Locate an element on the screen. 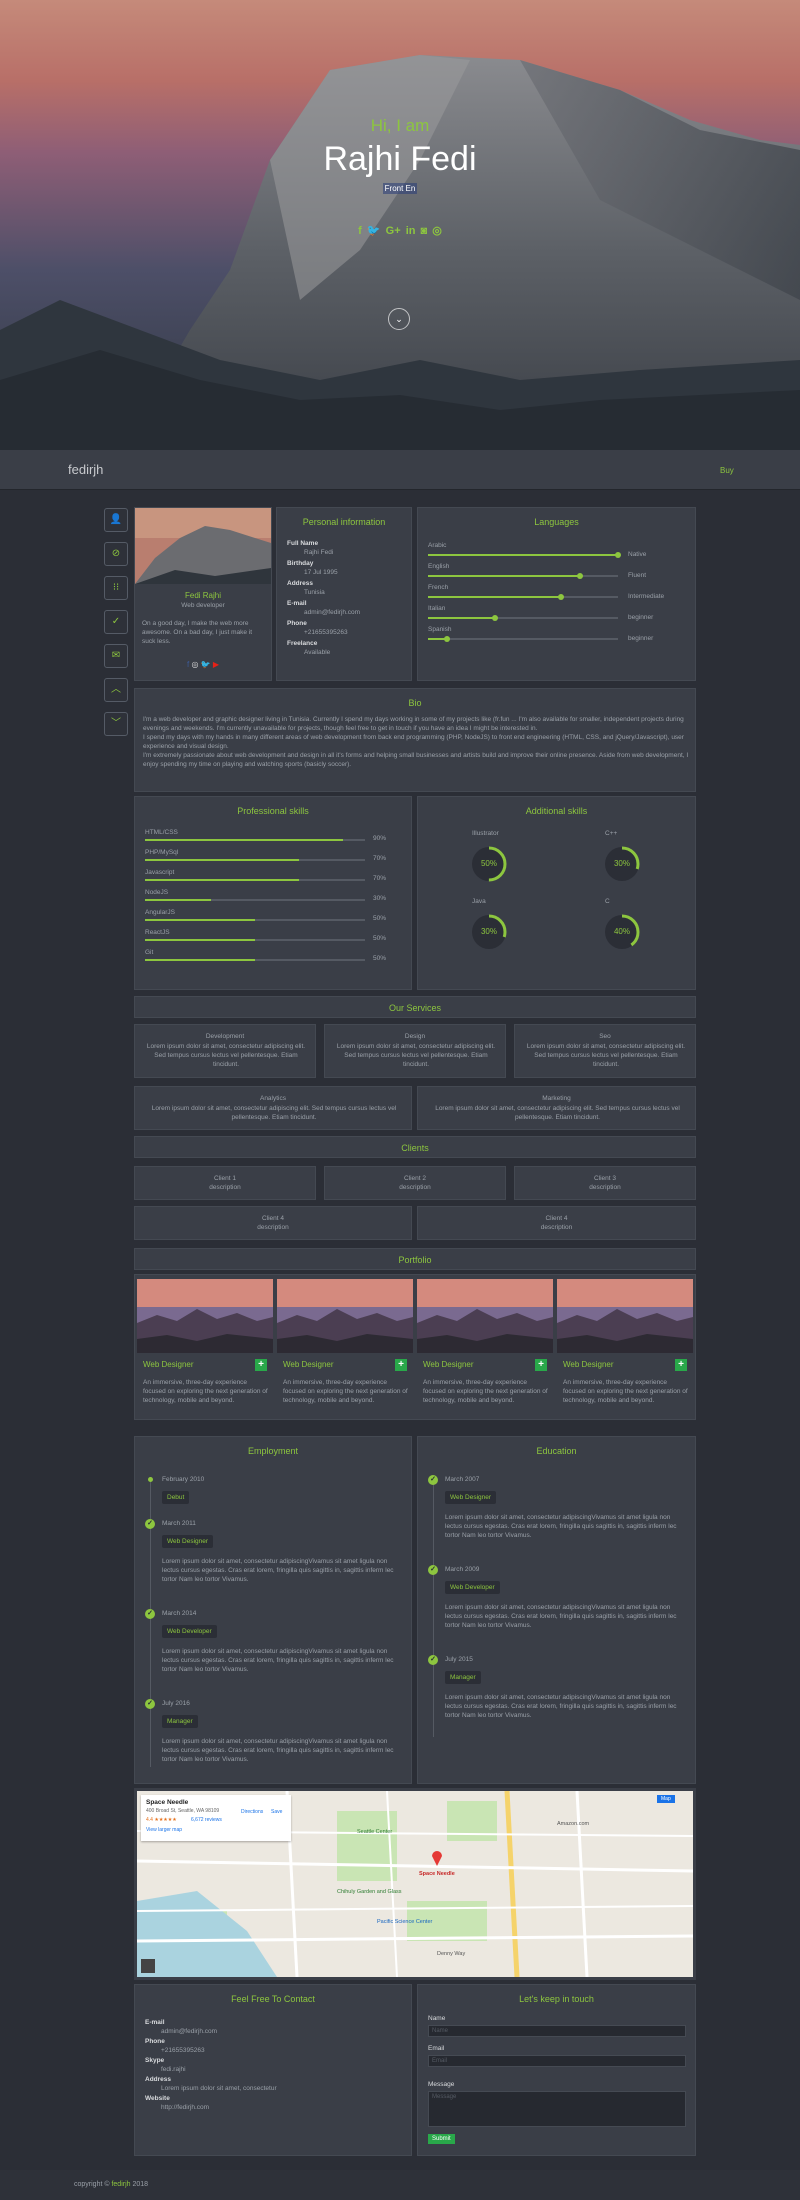 The width and height of the screenshot is (800, 2200). email-input: Email is located at coordinates (557, 2061).